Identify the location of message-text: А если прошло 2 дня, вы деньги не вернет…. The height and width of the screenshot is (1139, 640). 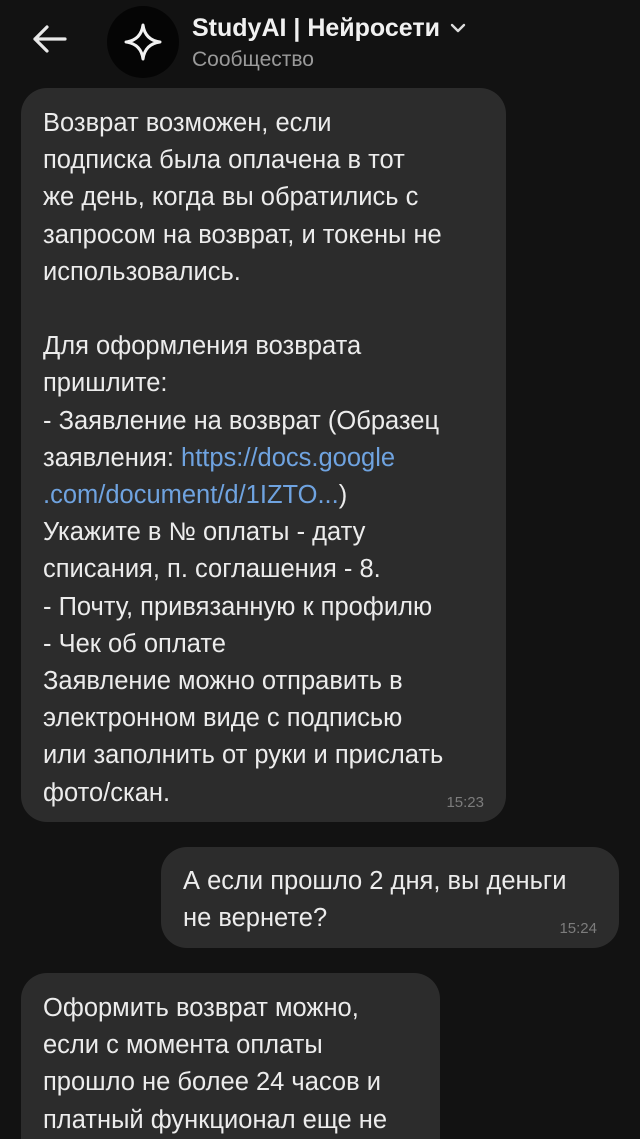
(375, 900).